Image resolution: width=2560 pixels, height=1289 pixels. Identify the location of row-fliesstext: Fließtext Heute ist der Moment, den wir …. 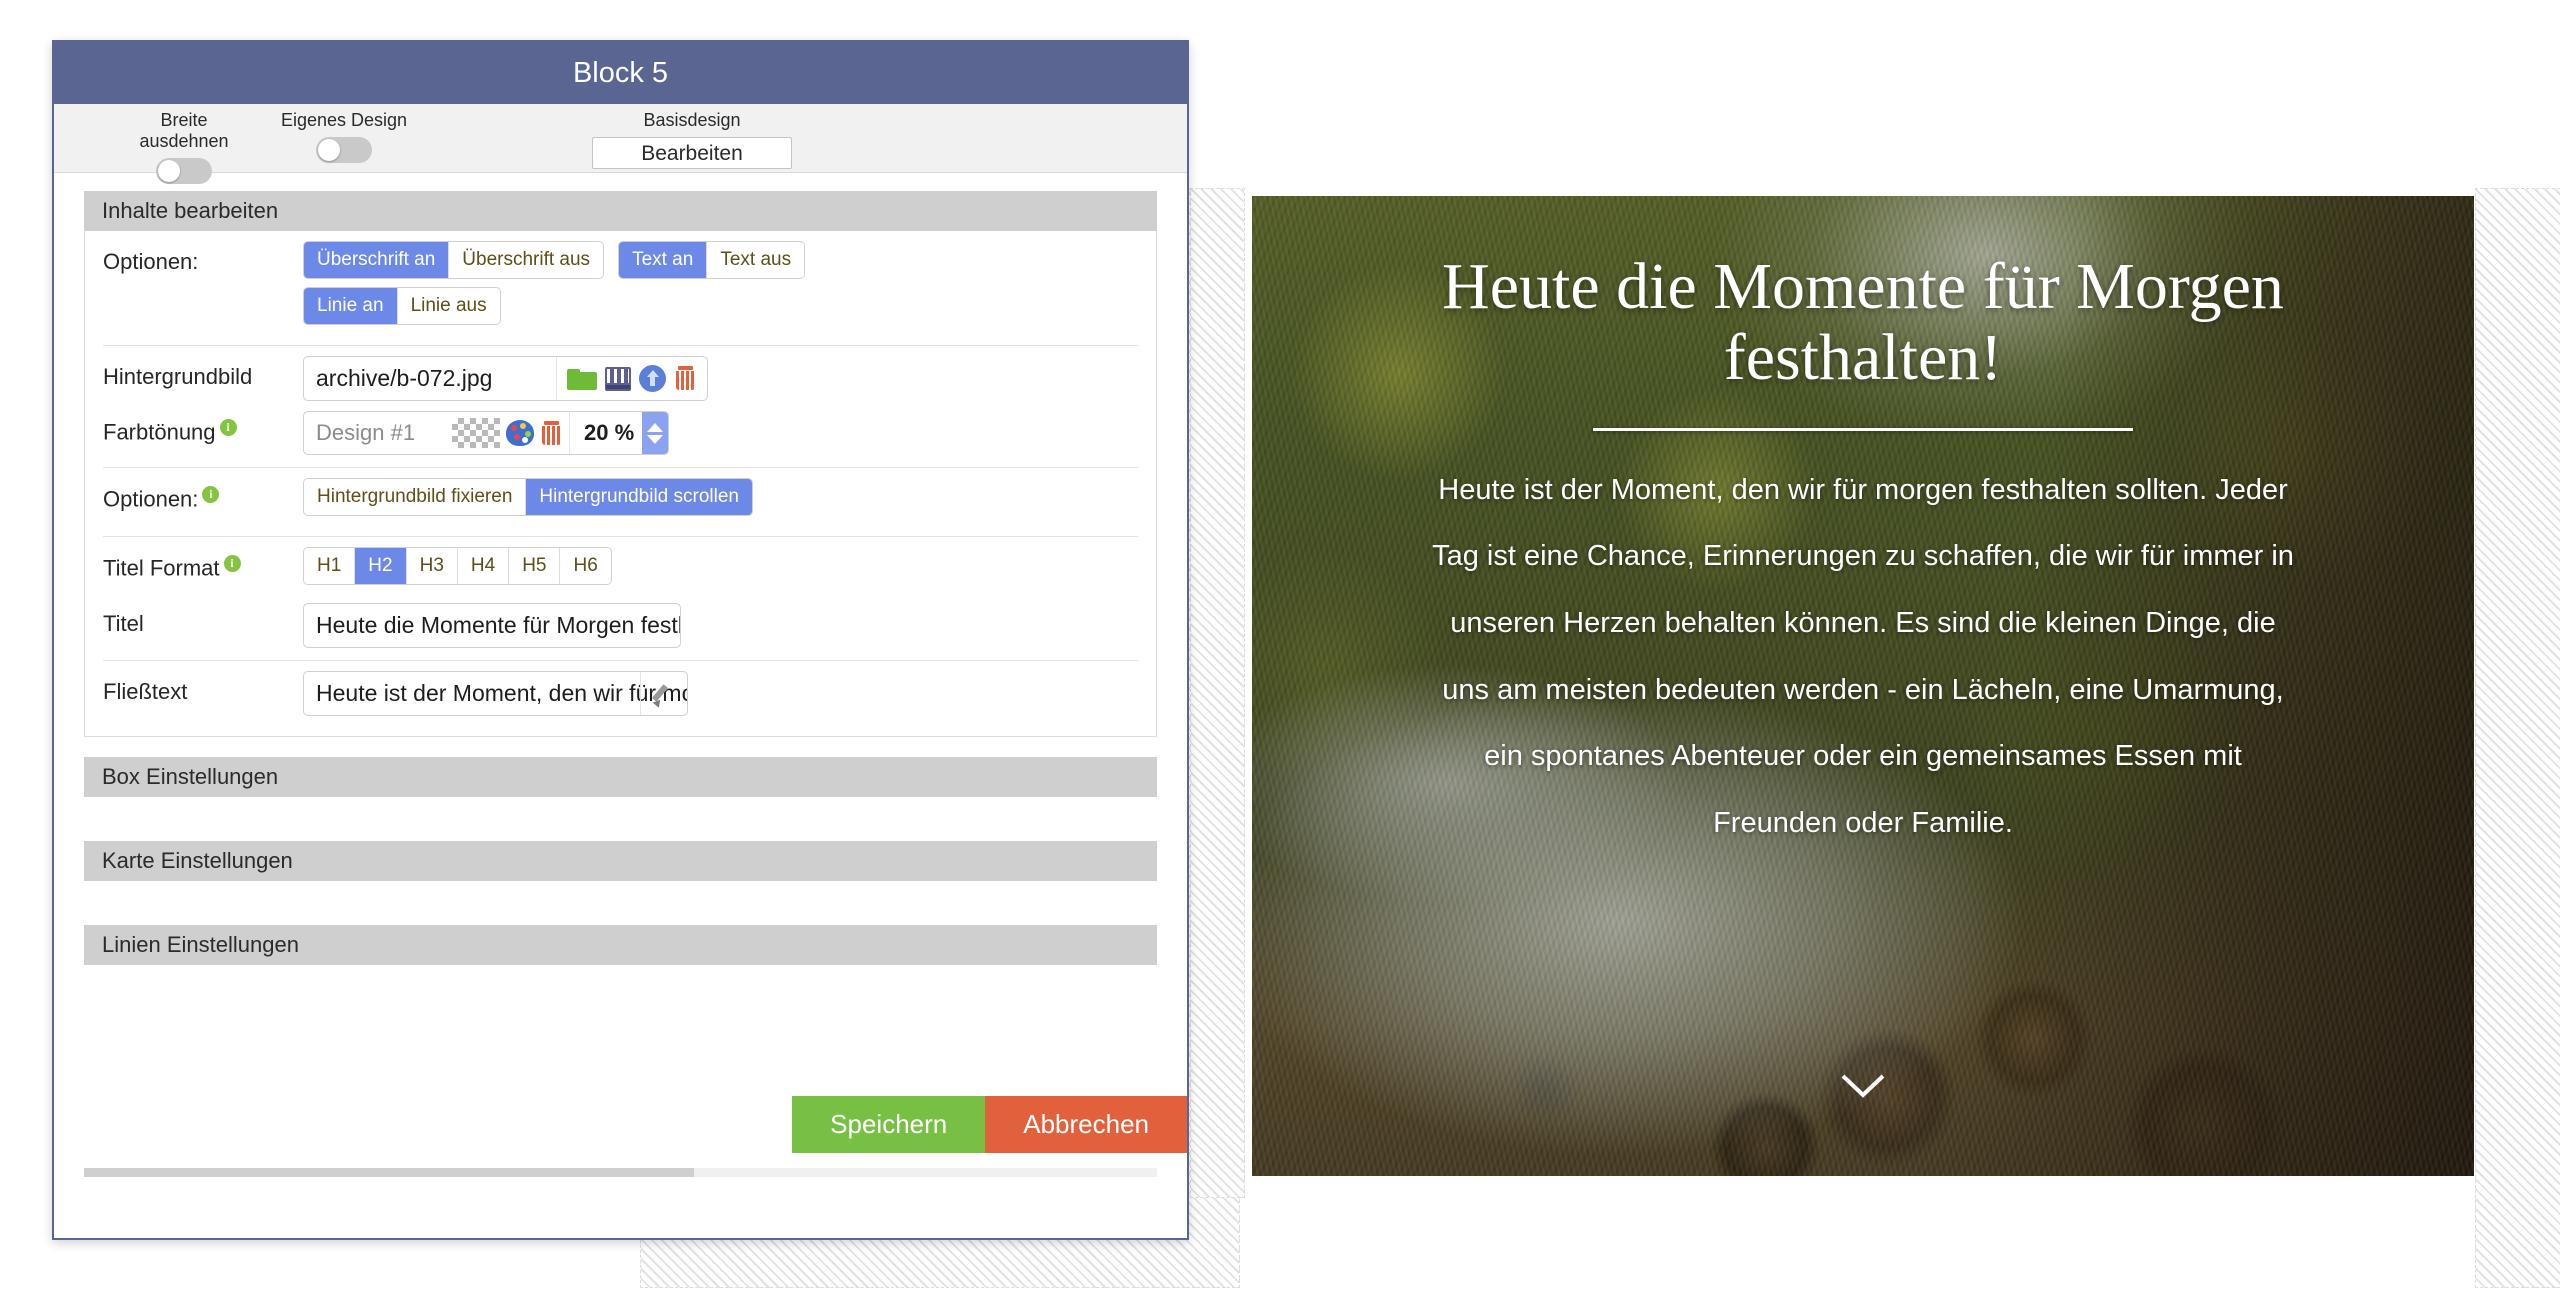
(620, 692).